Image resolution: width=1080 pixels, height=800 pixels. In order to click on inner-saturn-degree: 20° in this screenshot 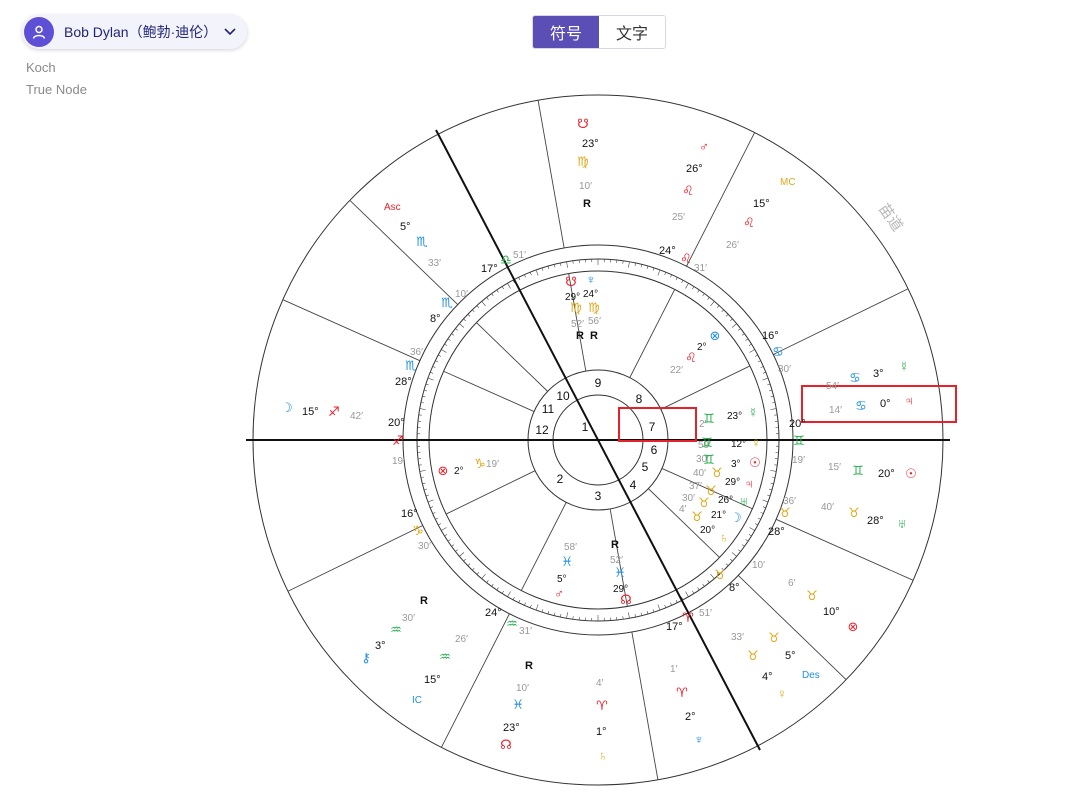, I will do `click(707, 530)`.